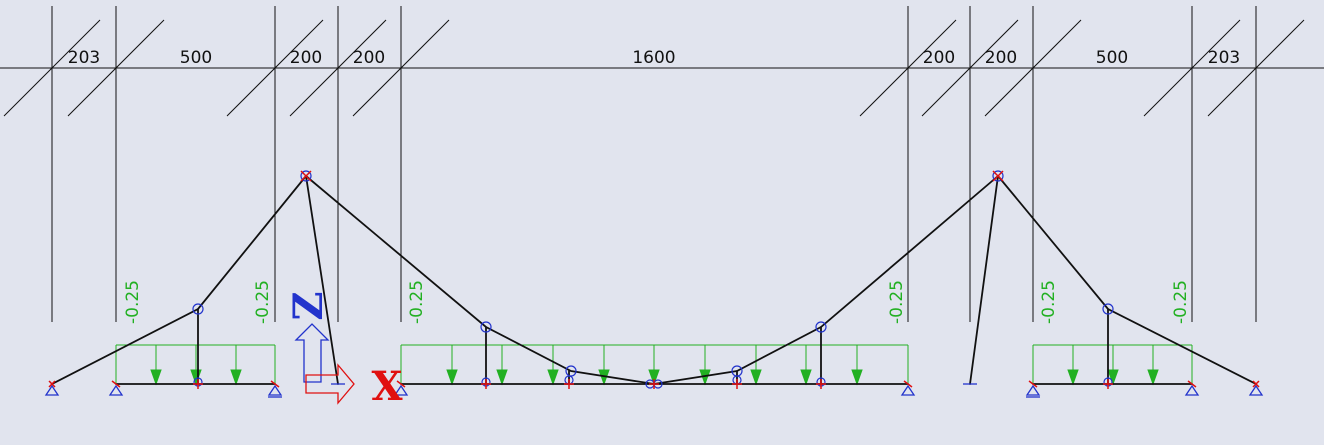 Image resolution: width=1324 pixels, height=445 pixels. Describe the element at coordinates (386, 386) in the screenshot. I see `x-axis-label: X` at that location.